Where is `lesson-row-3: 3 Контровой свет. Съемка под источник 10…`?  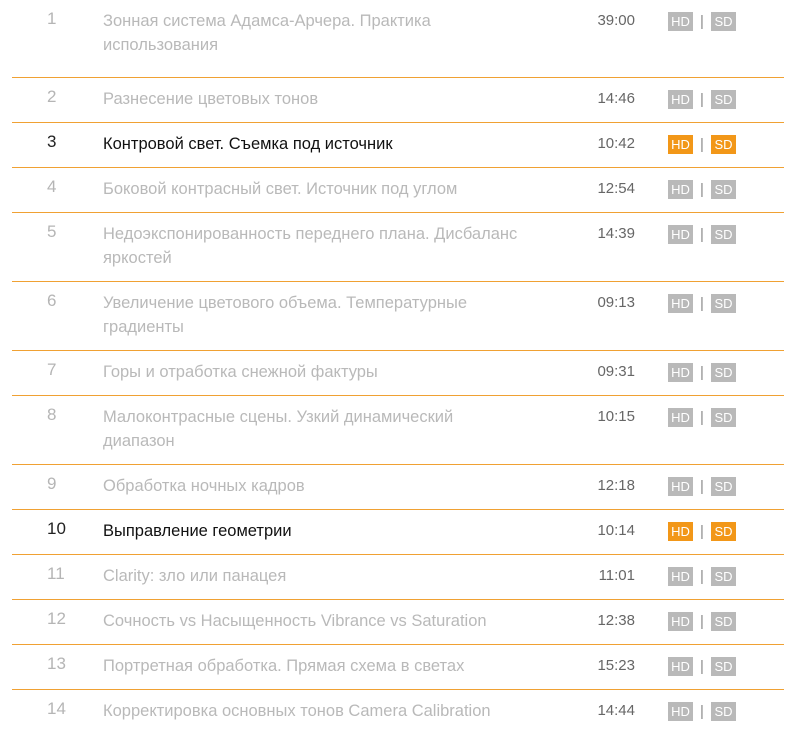 lesson-row-3: 3 Контровой свет. Съемка под источник 10… is located at coordinates (398, 145).